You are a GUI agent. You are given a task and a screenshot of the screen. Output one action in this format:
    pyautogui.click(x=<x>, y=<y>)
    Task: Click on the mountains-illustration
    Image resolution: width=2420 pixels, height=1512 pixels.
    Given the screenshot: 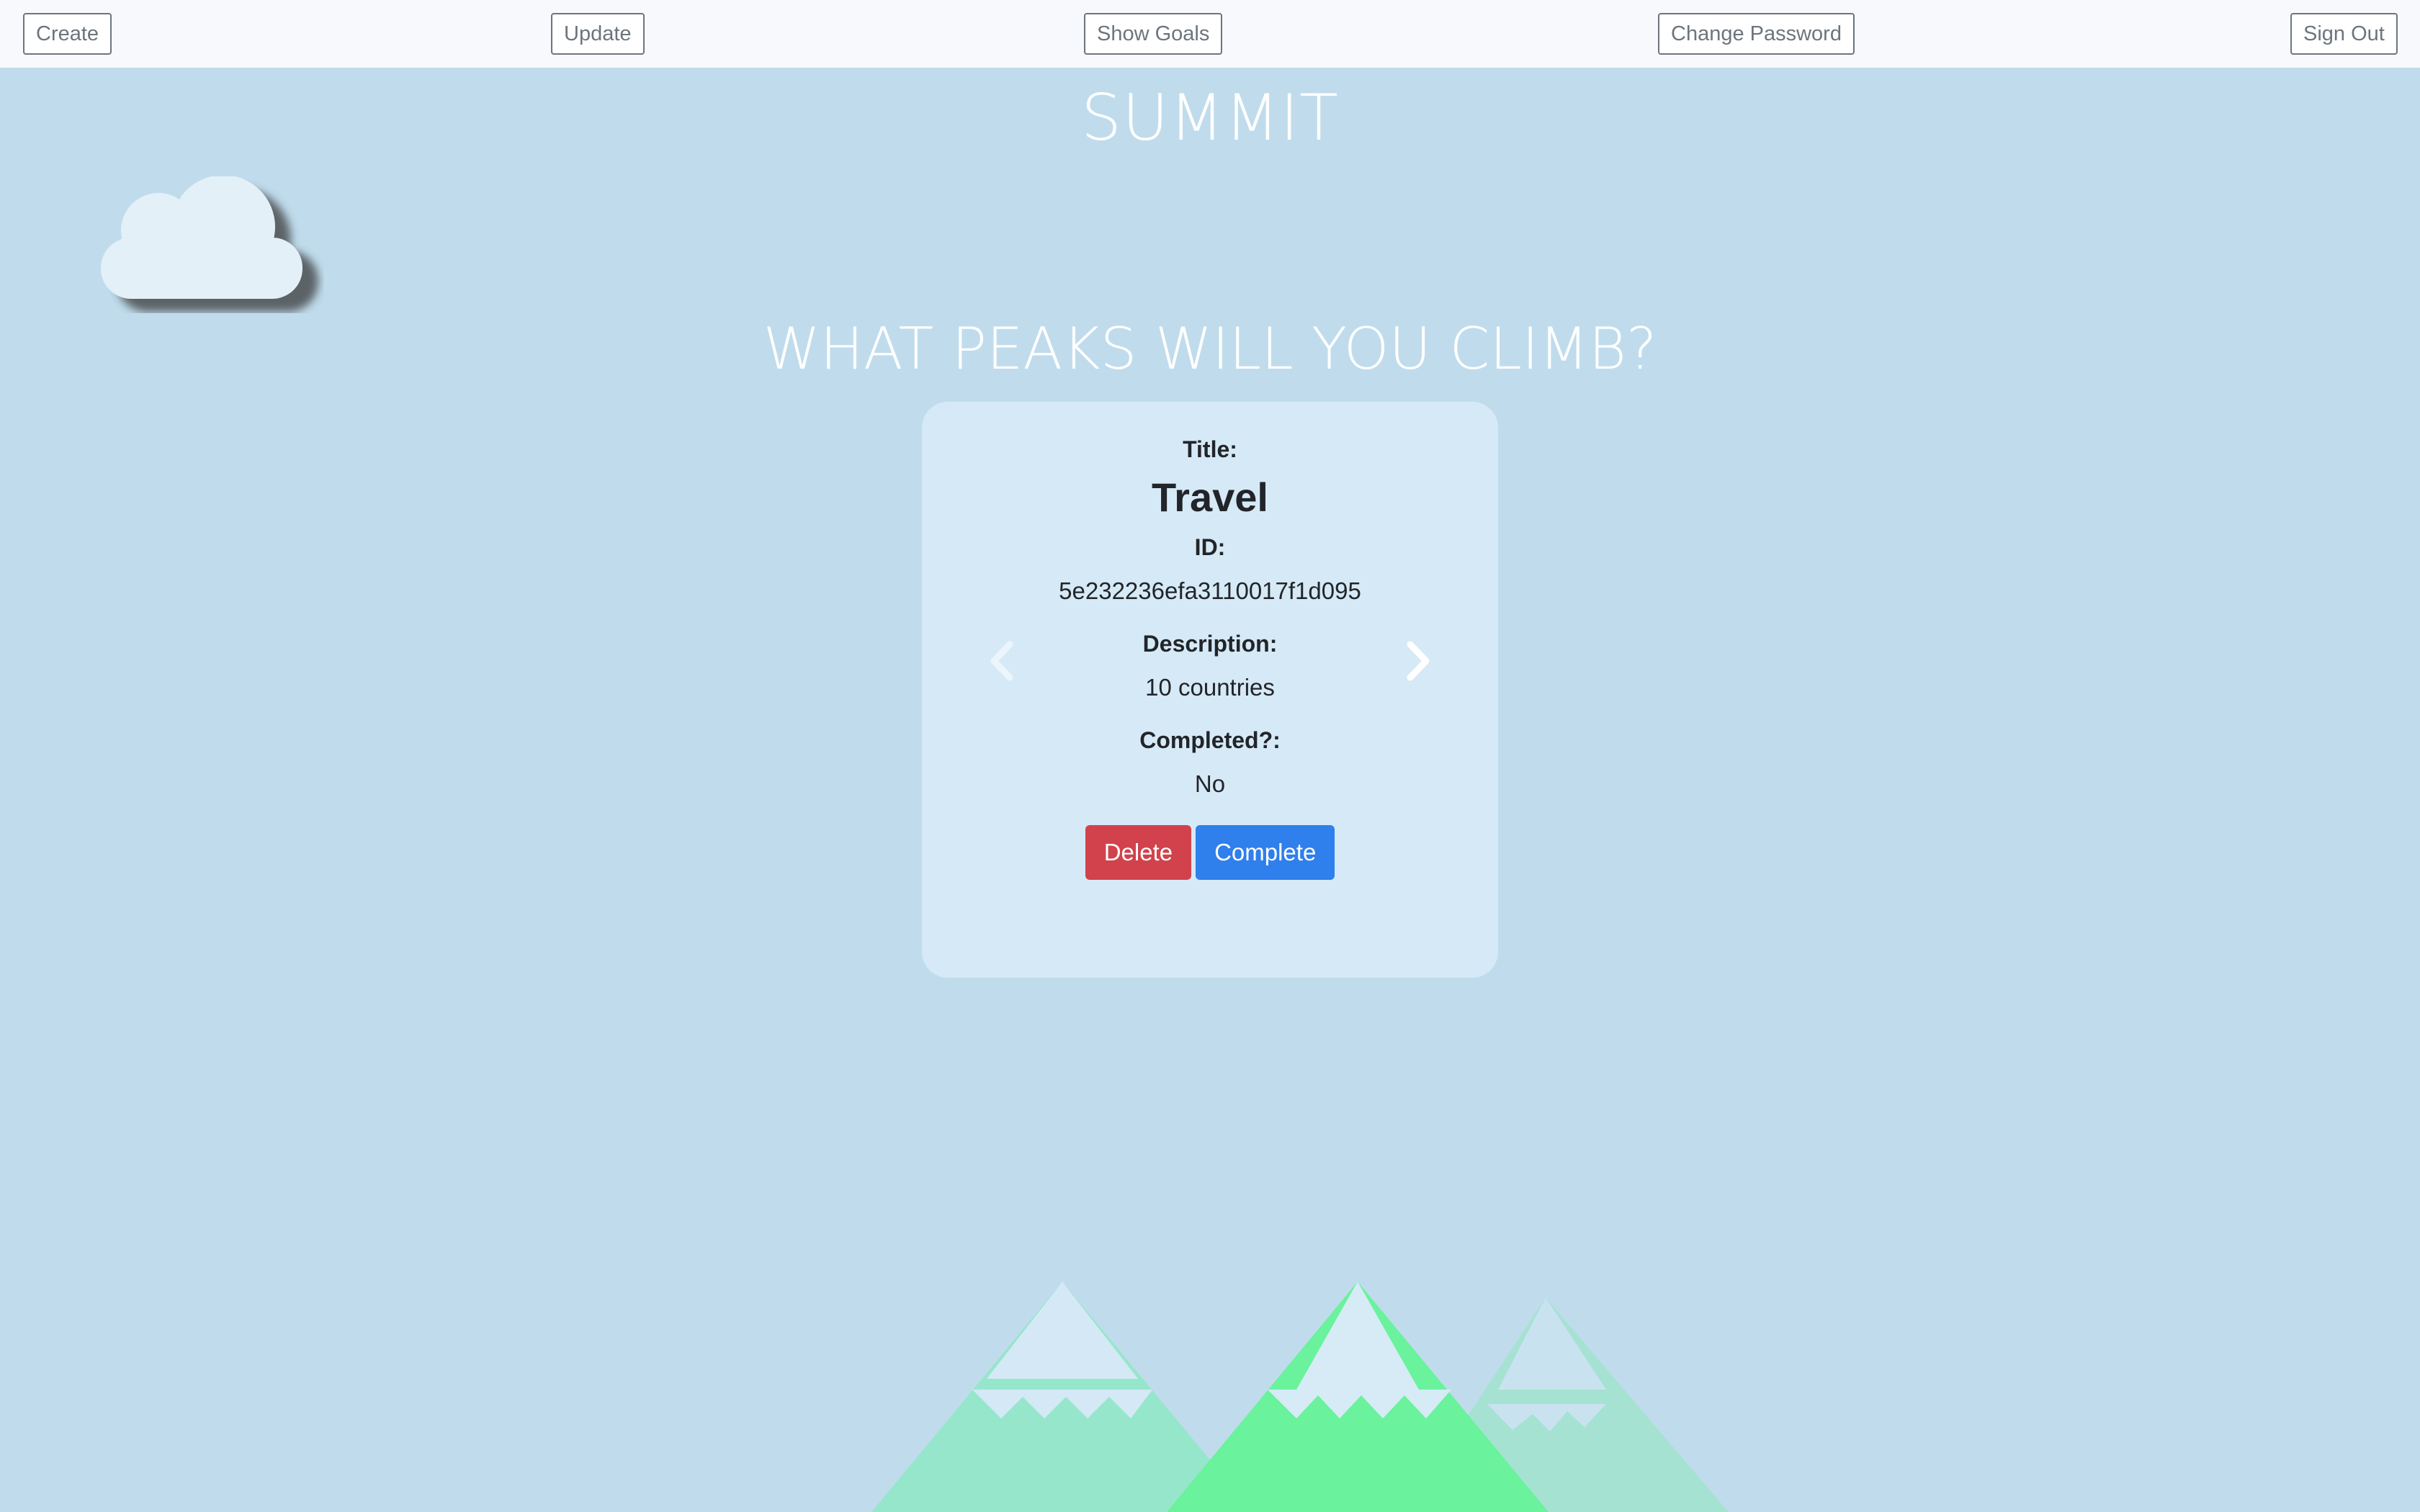 What is the action you would take?
    pyautogui.click(x=1300, y=1397)
    